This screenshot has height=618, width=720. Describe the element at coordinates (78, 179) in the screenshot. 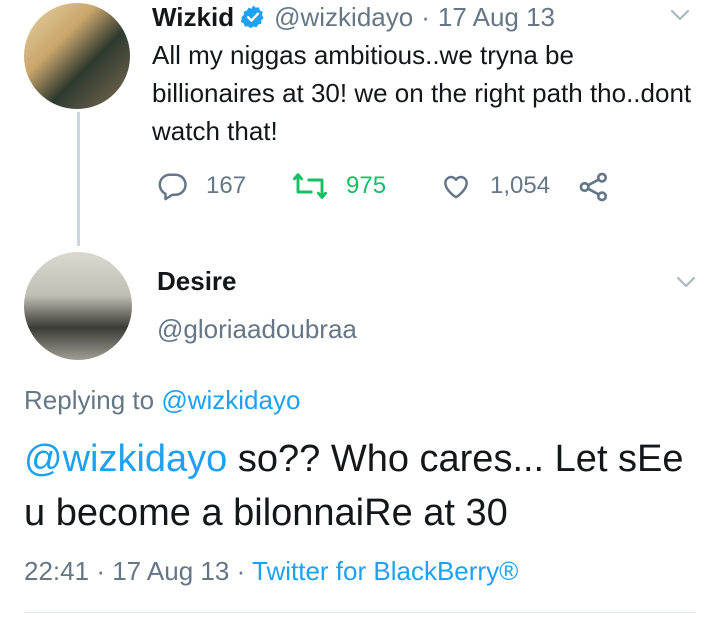

I see `thread-connector-line` at that location.